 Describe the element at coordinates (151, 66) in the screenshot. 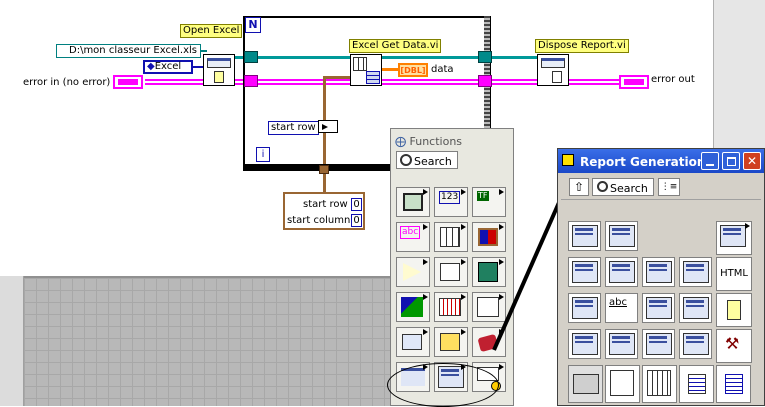

I see `enum-arrows-icon: ◆` at that location.